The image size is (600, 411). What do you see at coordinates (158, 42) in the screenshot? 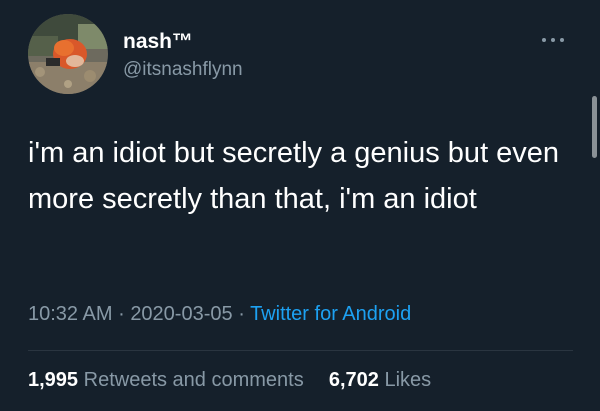
I see `display-name: nash™` at bounding box center [158, 42].